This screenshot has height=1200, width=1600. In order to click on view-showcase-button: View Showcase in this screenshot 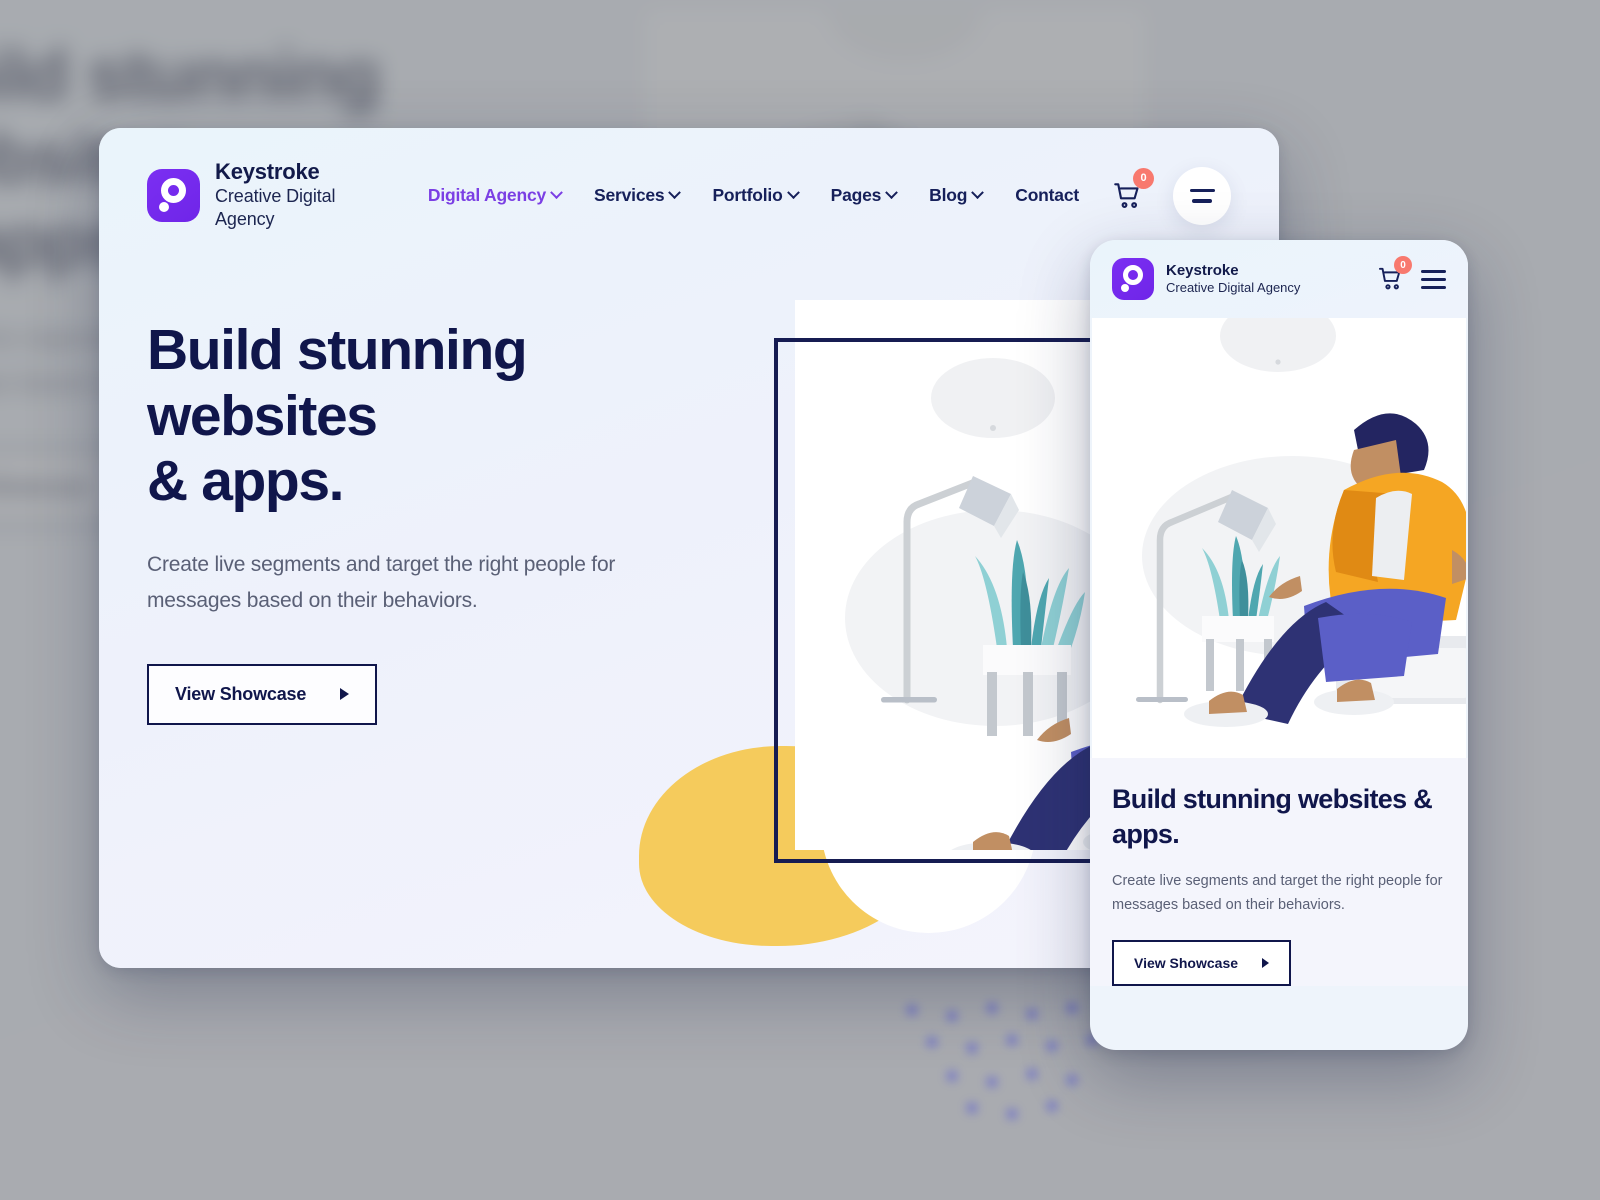, I will do `click(262, 694)`.